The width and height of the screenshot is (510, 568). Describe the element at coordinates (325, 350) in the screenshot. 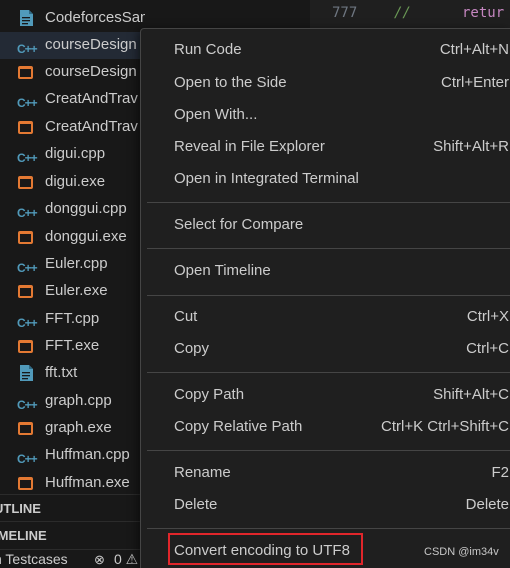

I see `menu-item-copy: Copy Ctrl+C` at that location.